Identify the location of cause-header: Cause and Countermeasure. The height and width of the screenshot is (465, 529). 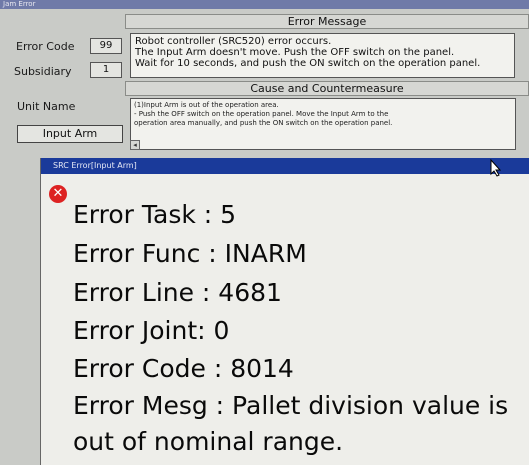
(327, 88).